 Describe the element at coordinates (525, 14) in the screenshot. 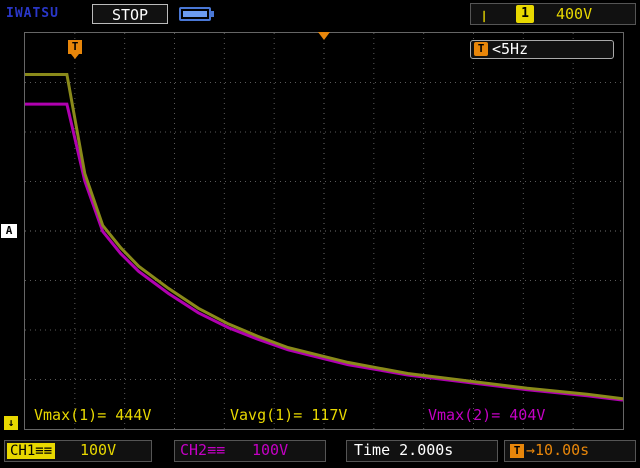

I see `trigger-source-badge: 1` at that location.